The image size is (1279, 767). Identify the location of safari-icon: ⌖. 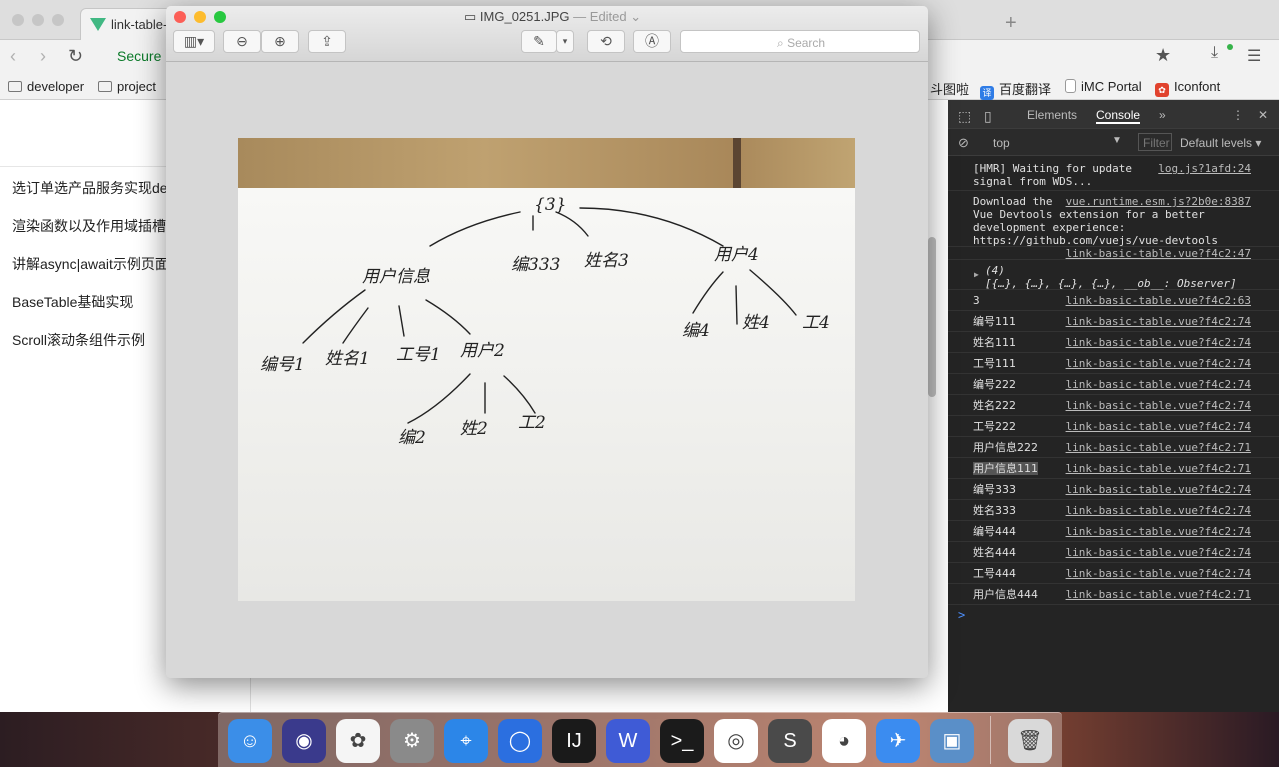
(466, 741).